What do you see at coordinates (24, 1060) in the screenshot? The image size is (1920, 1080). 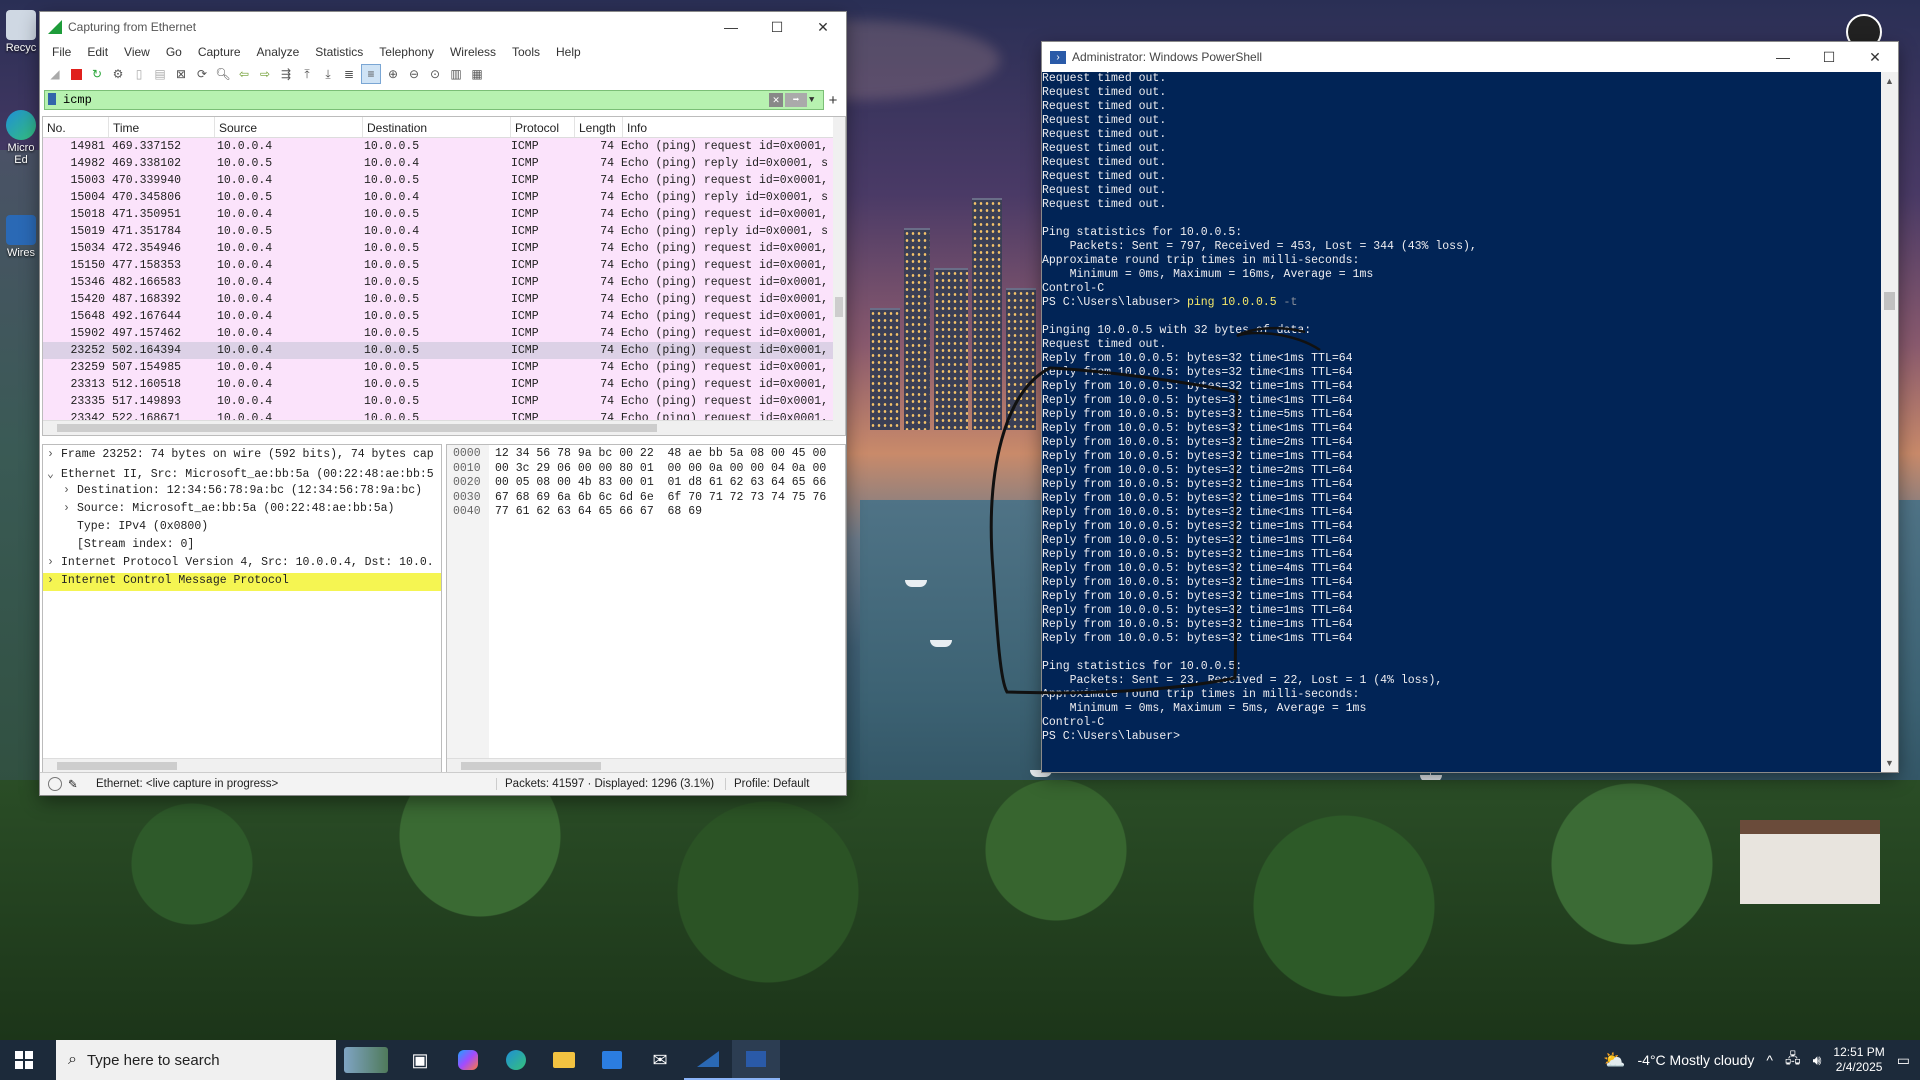 I see `start-button` at bounding box center [24, 1060].